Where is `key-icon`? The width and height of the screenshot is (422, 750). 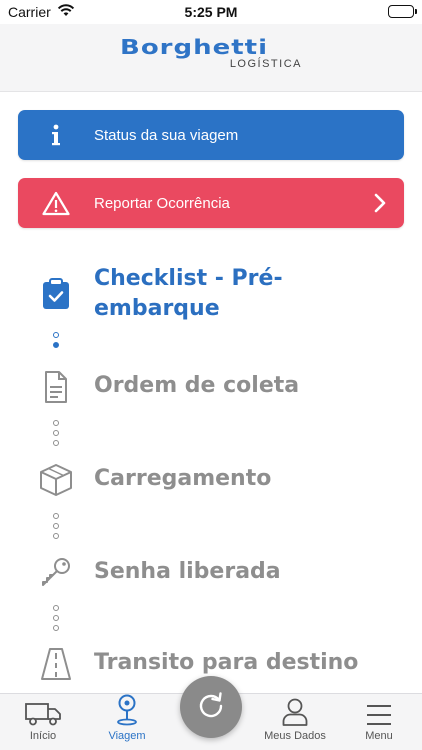 key-icon is located at coordinates (56, 572).